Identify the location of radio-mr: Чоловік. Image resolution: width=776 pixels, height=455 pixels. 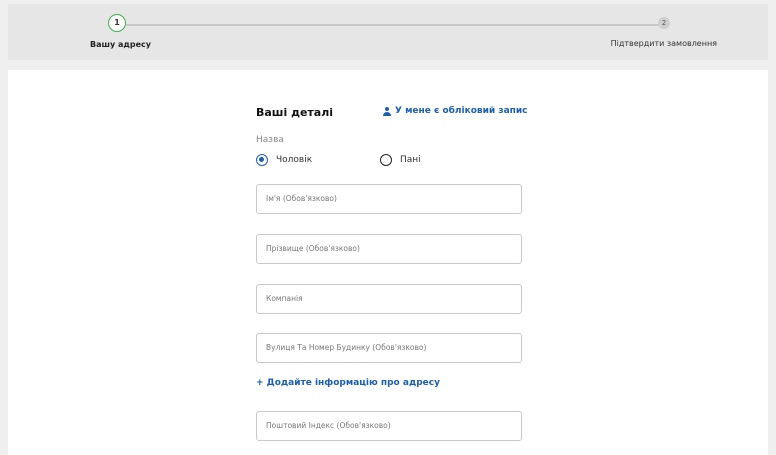
(284, 160).